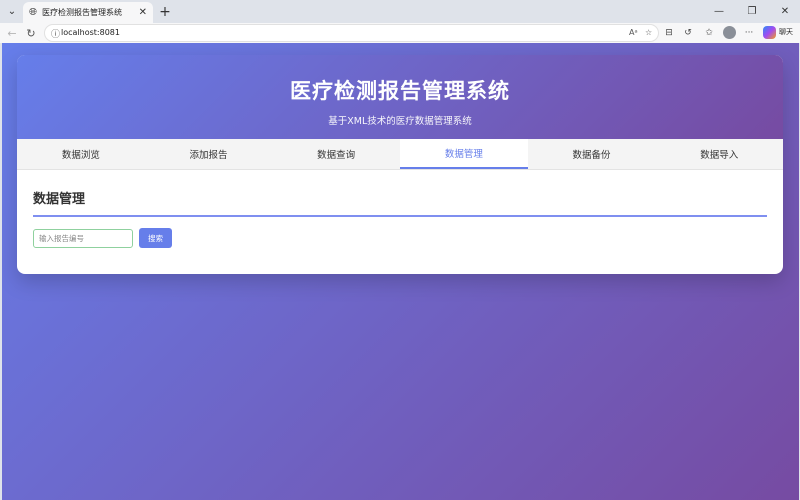 Image resolution: width=800 pixels, height=500 pixels. What do you see at coordinates (769, 32) in the screenshot?
I see `copilot-icon` at bounding box center [769, 32].